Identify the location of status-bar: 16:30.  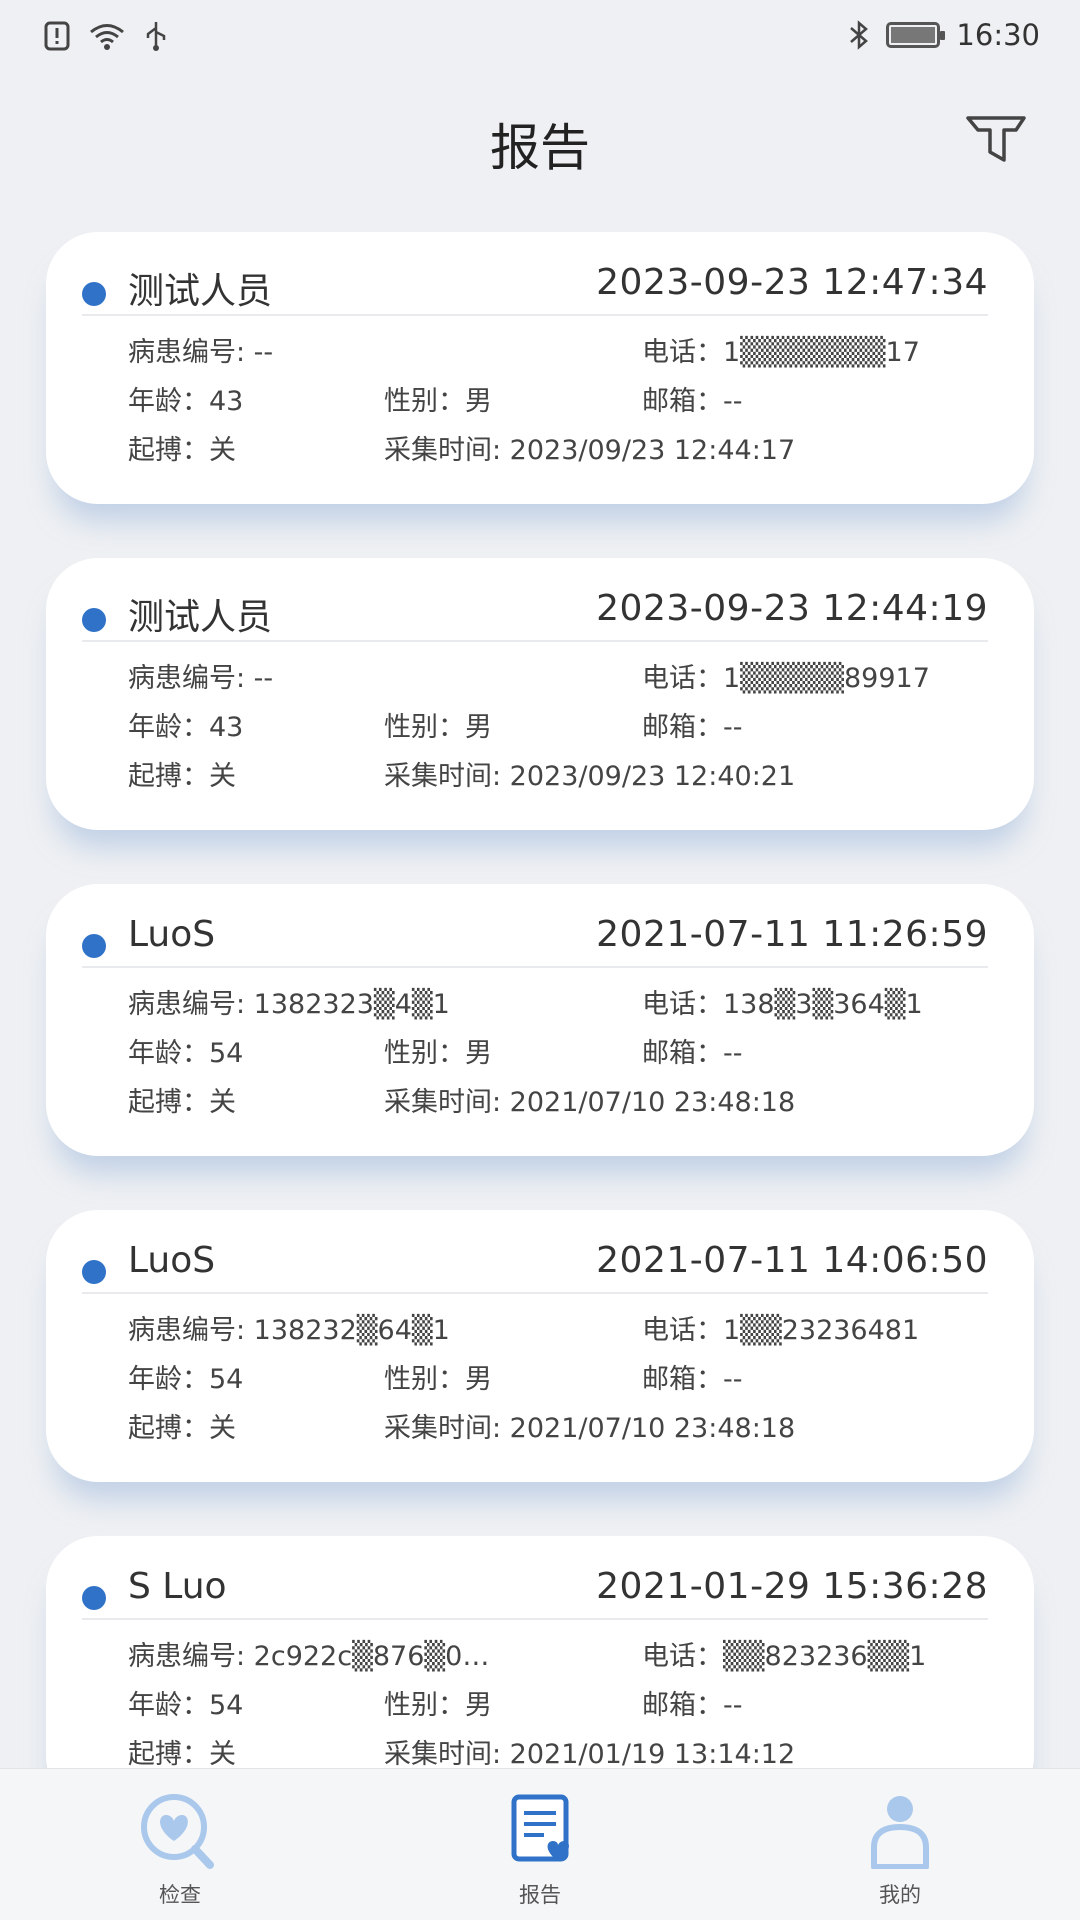
(540, 39).